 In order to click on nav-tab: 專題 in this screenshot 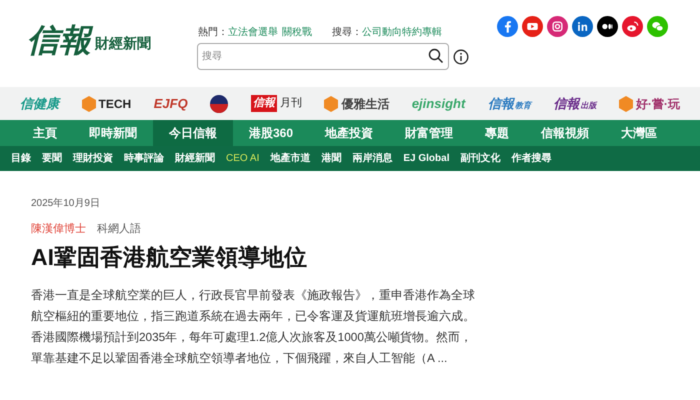, I will do `click(497, 133)`.